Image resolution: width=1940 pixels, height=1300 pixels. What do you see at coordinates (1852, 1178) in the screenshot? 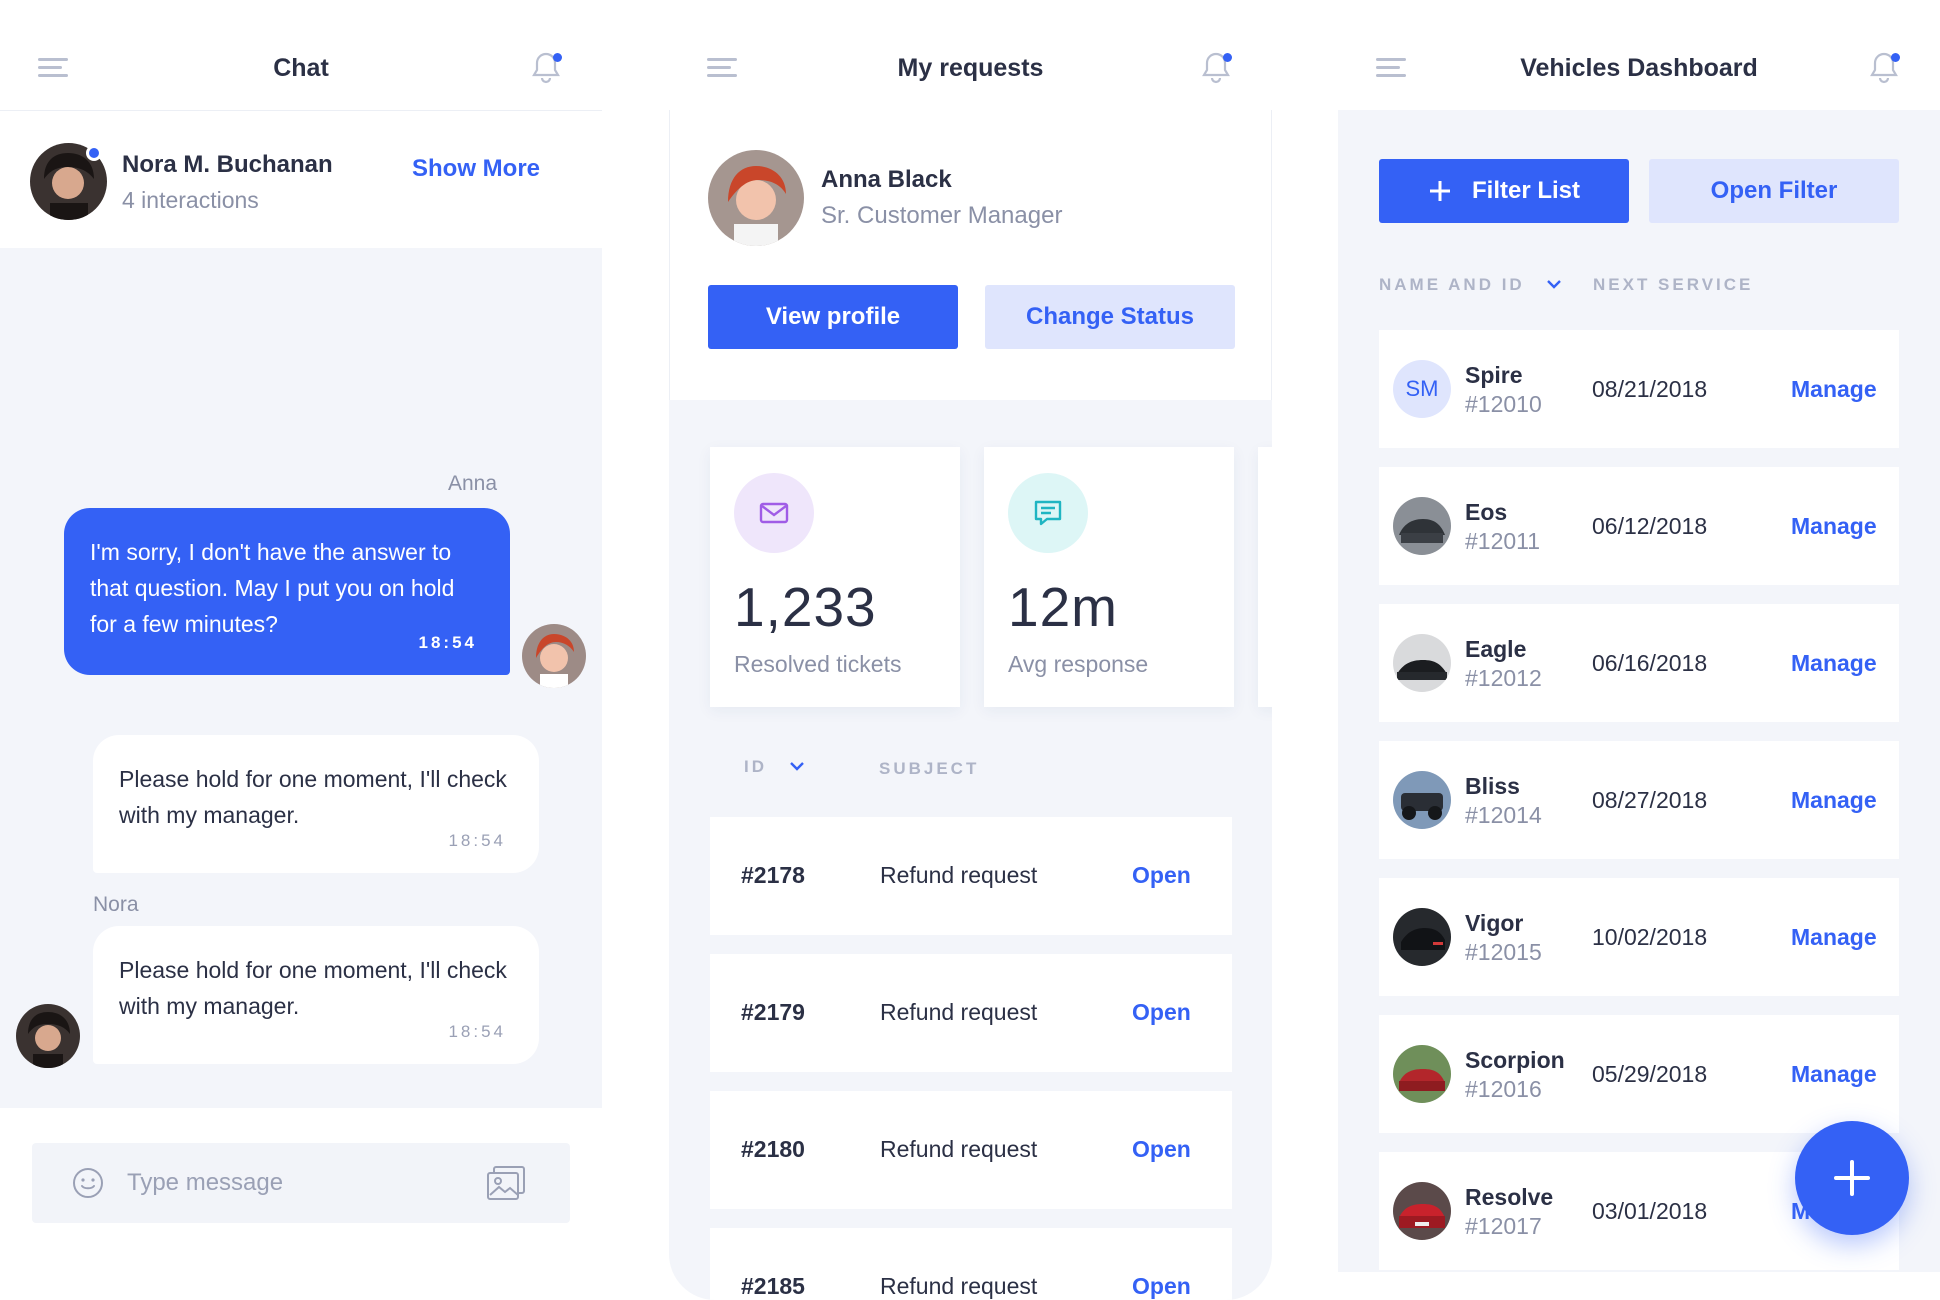
I see `add-button` at bounding box center [1852, 1178].